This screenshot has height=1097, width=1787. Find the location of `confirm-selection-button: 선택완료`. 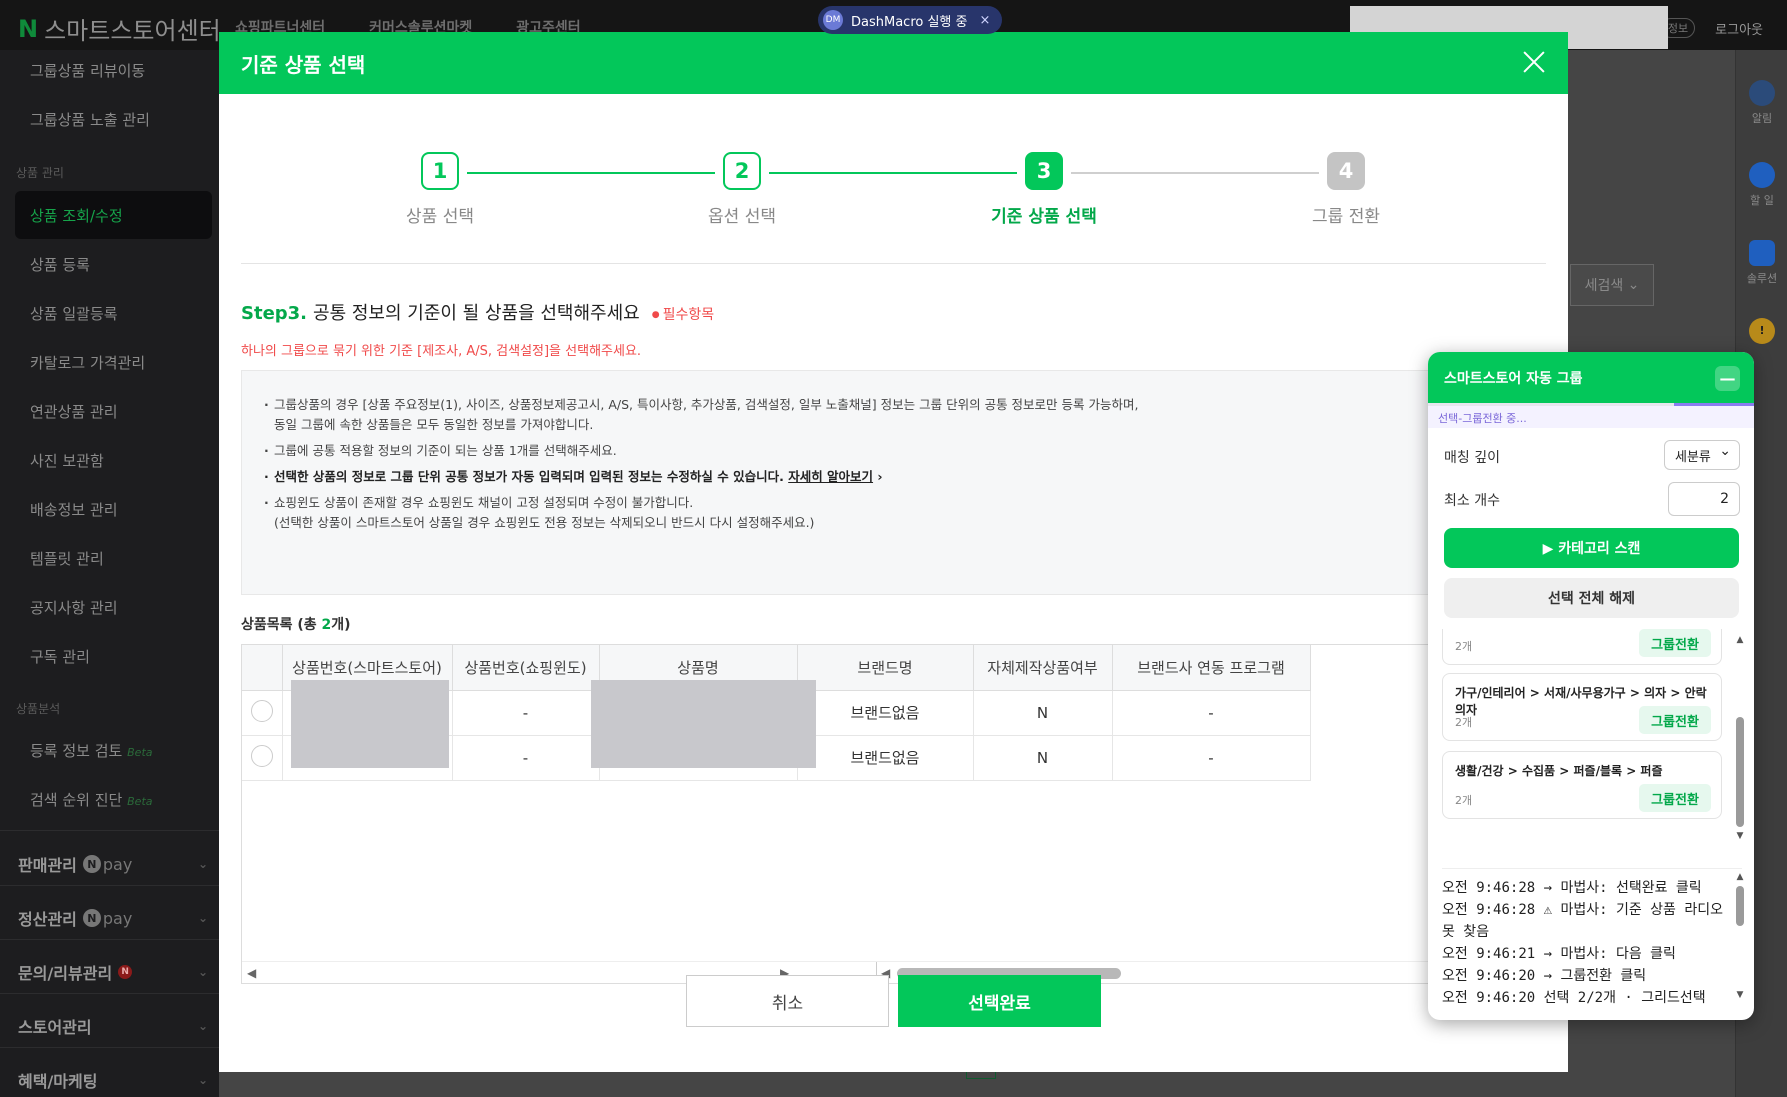

confirm-selection-button: 선택완료 is located at coordinates (999, 1001).